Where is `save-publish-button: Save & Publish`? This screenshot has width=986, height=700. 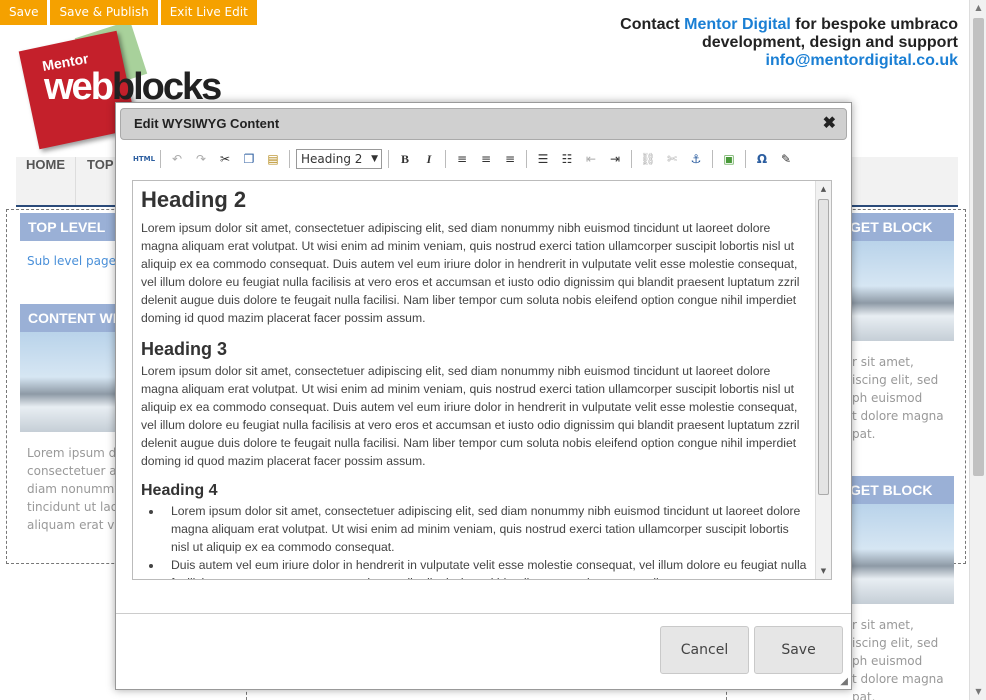
save-publish-button: Save & Publish is located at coordinates (104, 12).